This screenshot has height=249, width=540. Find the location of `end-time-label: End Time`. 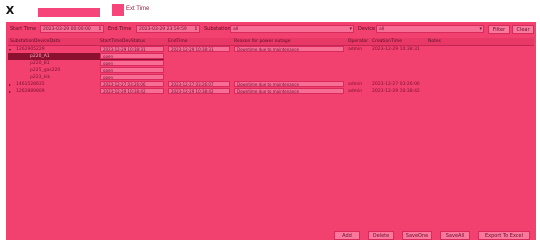

end-time-label: End Time is located at coordinates (120, 29).